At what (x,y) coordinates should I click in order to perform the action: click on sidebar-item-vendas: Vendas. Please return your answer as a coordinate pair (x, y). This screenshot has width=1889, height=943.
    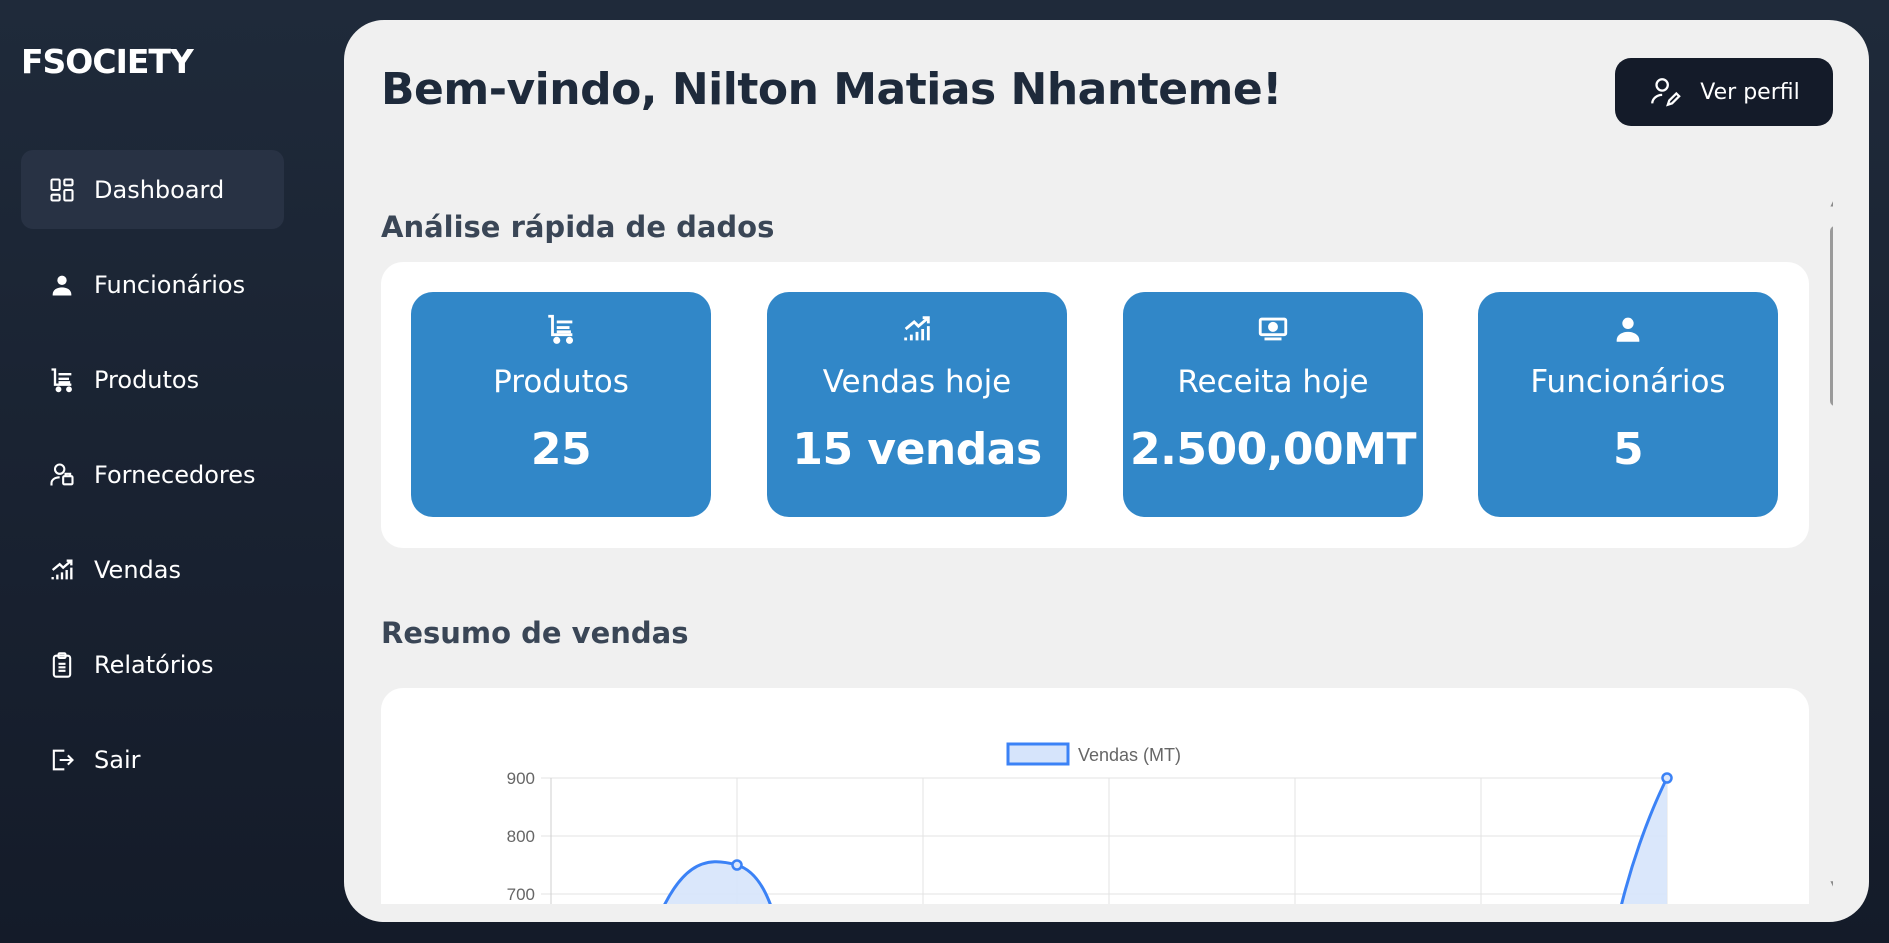
    Looking at the image, I should click on (152, 569).